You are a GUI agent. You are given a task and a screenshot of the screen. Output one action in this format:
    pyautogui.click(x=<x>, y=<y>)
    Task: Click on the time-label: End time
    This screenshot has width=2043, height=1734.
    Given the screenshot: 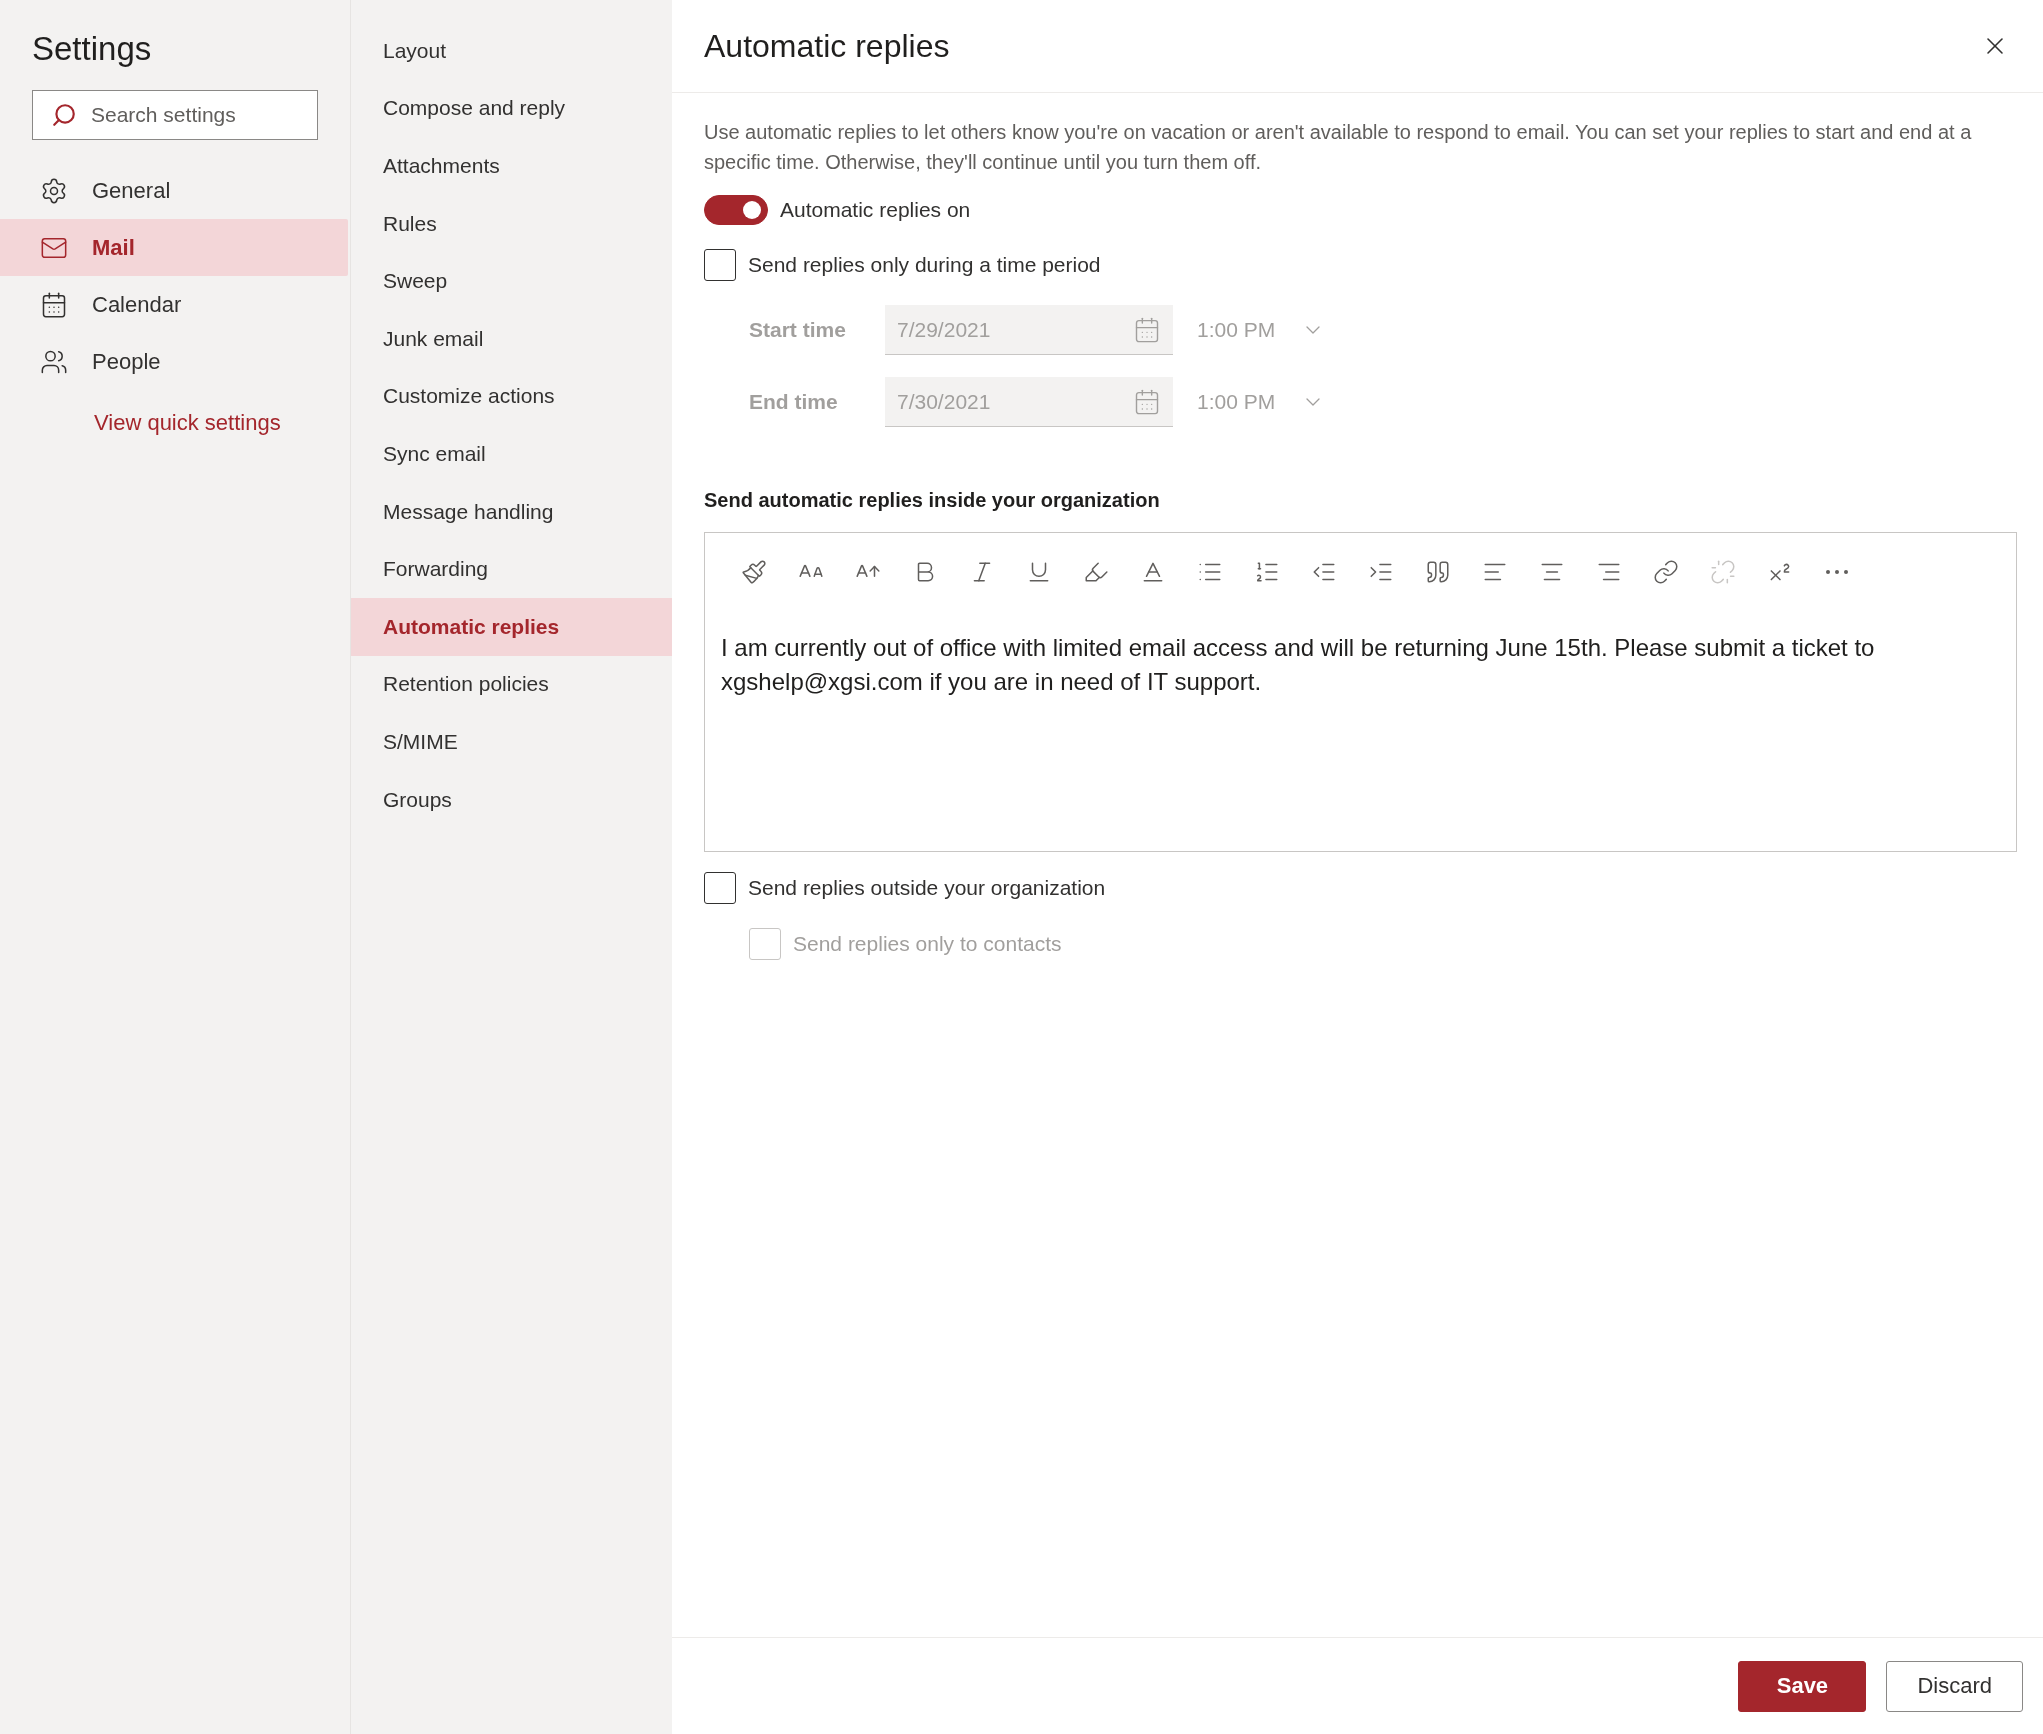 What is the action you would take?
    pyautogui.click(x=794, y=402)
    